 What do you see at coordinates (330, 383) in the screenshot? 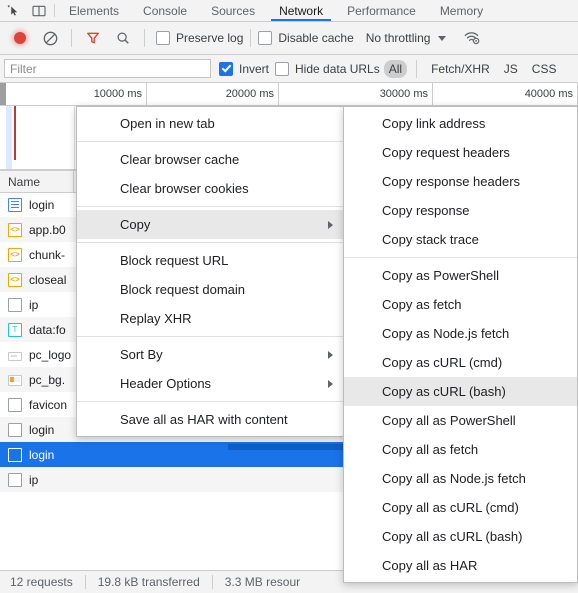
I see `chevron-right-icon` at bounding box center [330, 383].